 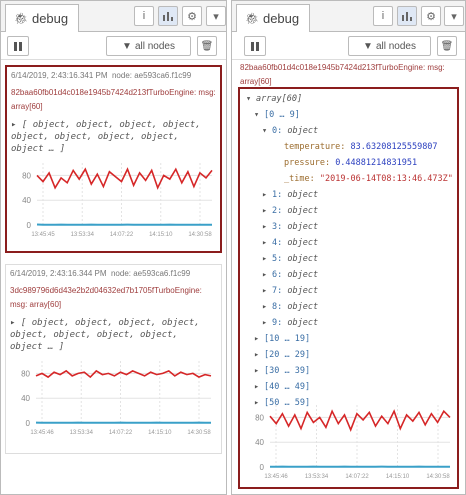 What do you see at coordinates (277, 259) in the screenshot?
I see `tree-item-index: 5:` at bounding box center [277, 259].